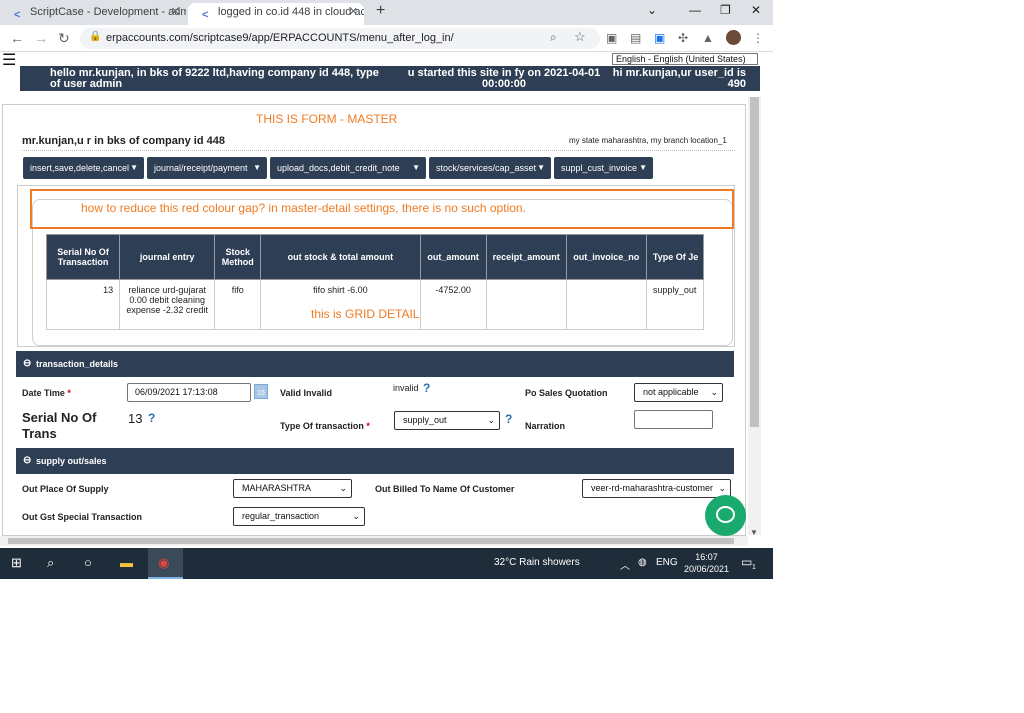  Describe the element at coordinates (375, 461) in the screenshot. I see `section-supply-out: ⊖ supply out/sales` at that location.